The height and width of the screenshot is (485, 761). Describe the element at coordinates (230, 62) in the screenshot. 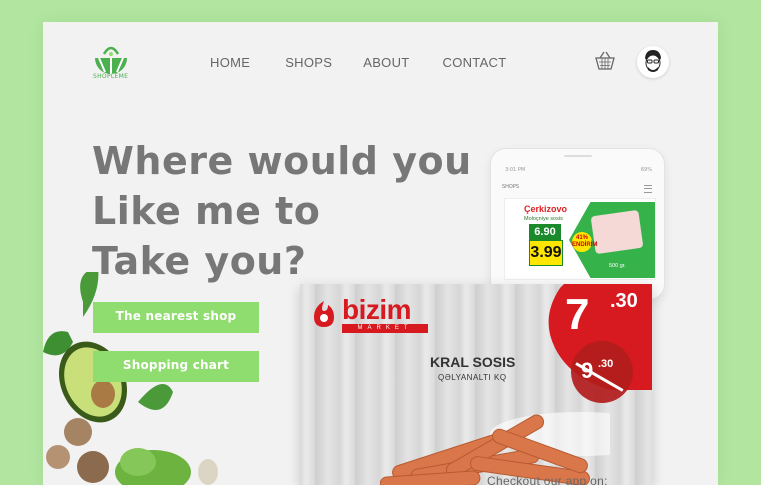

I see `nav-home: HOME` at that location.